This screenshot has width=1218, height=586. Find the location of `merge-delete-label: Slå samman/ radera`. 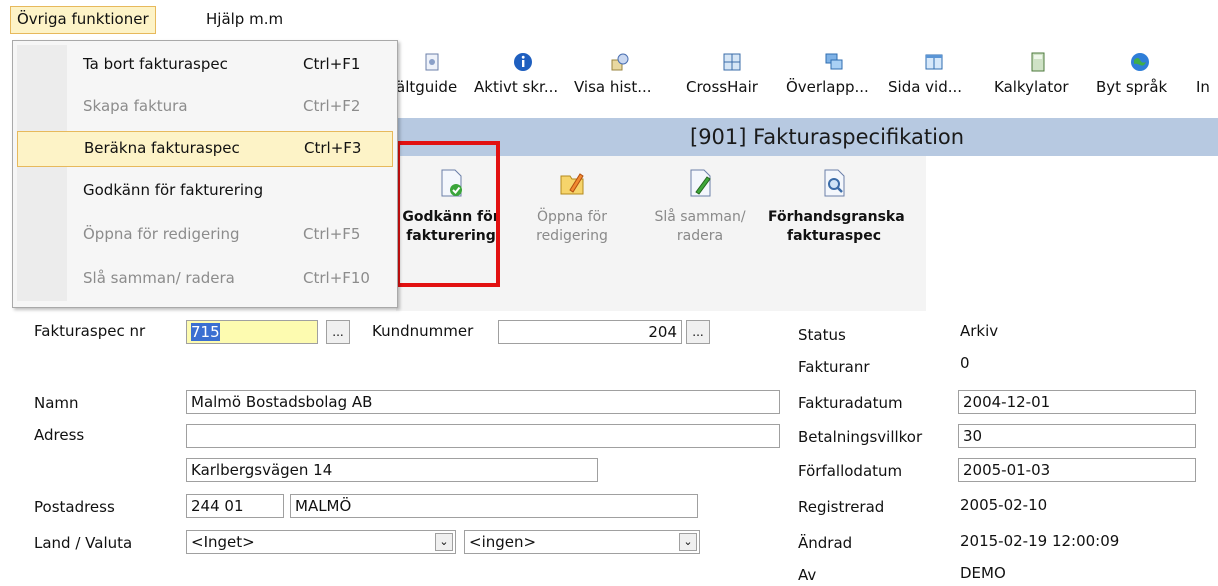

merge-delete-label: Slå samman/ radera is located at coordinates (700, 226).